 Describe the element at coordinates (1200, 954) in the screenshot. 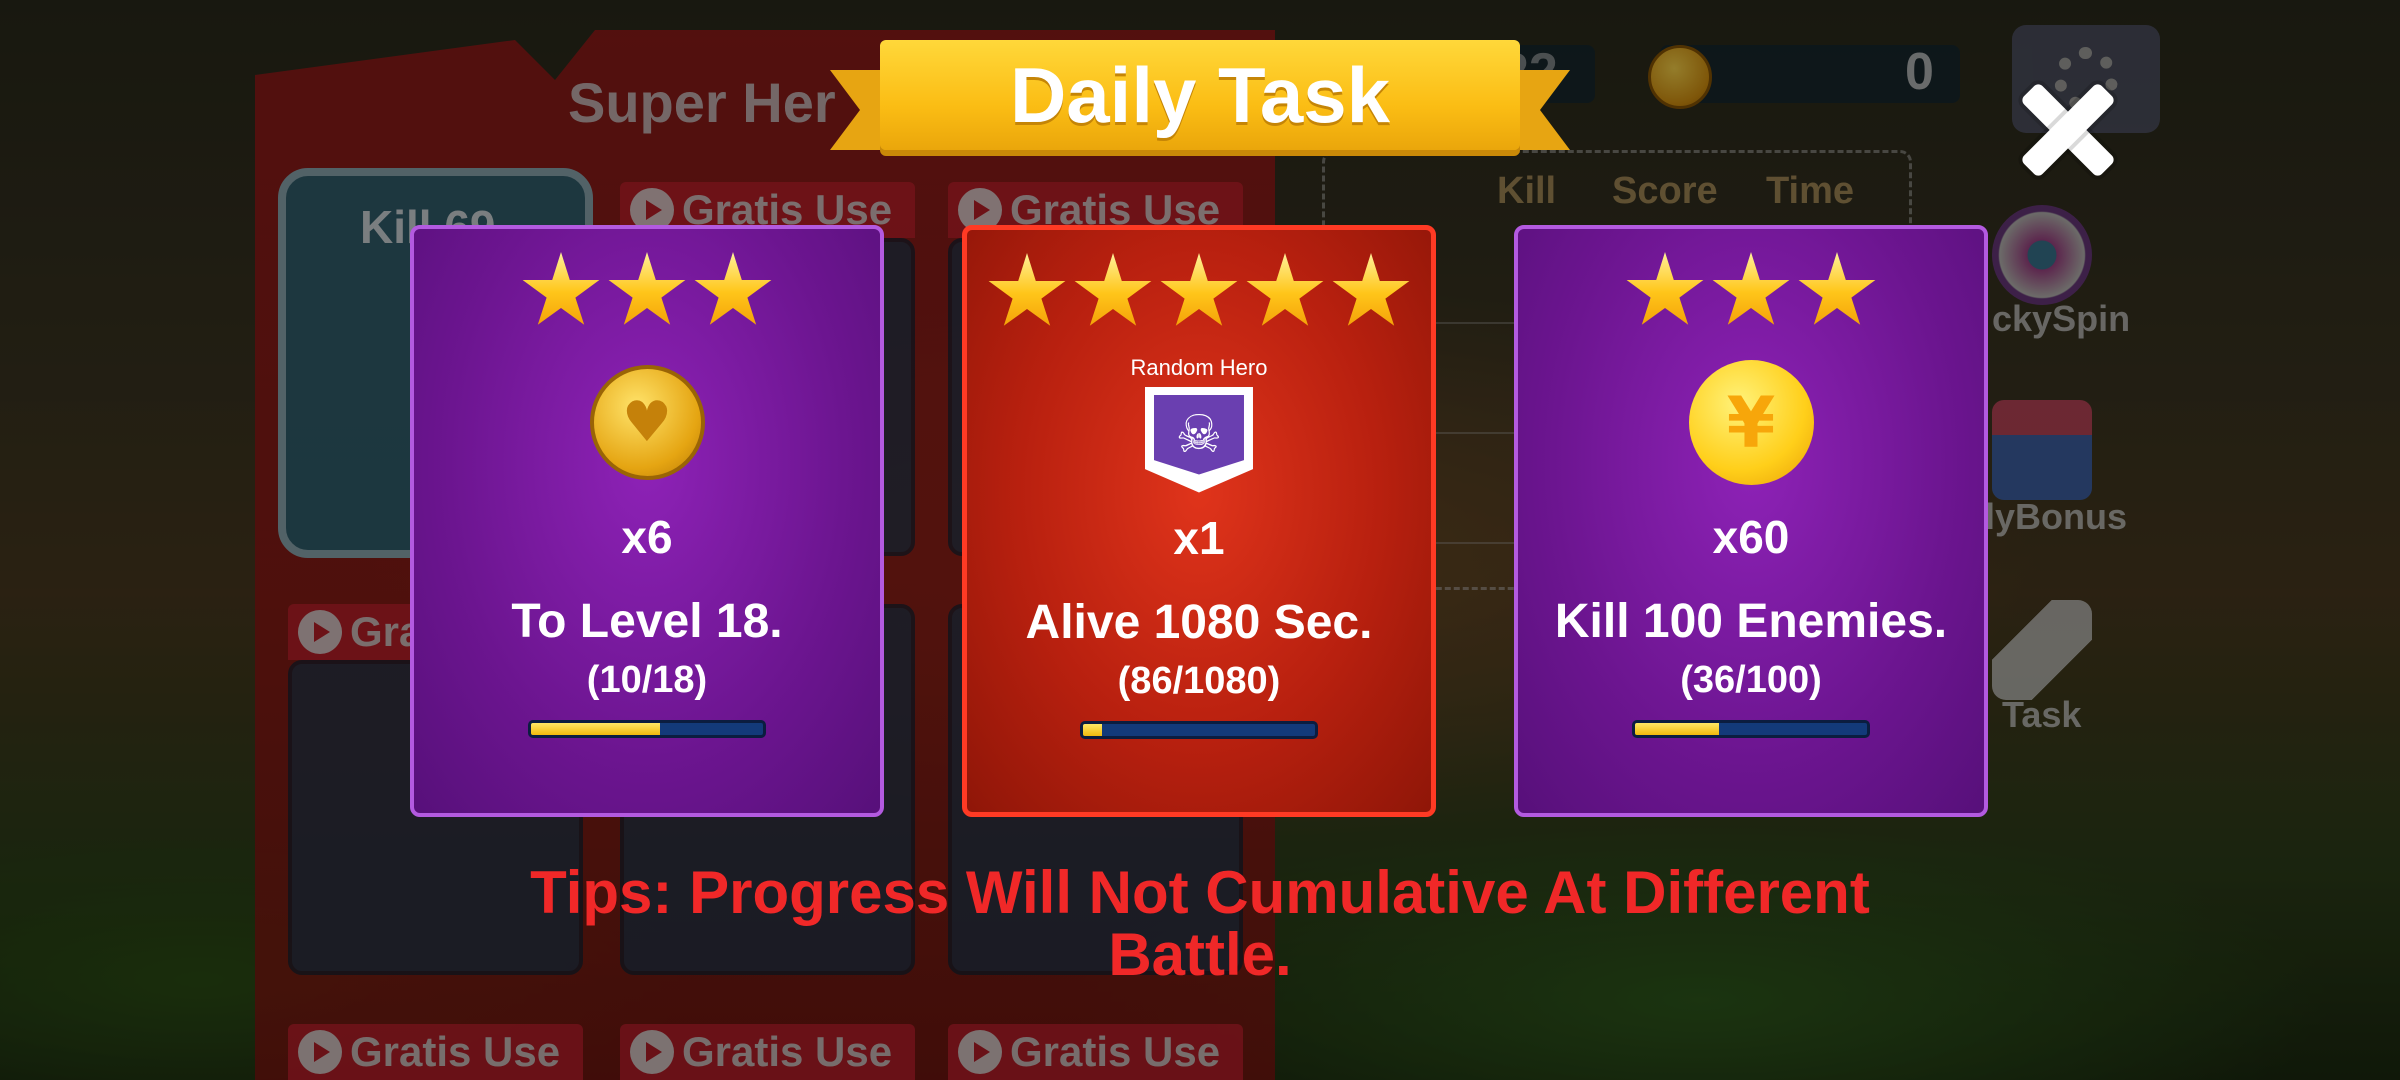

I see `tips-line-2: Battle.` at that location.